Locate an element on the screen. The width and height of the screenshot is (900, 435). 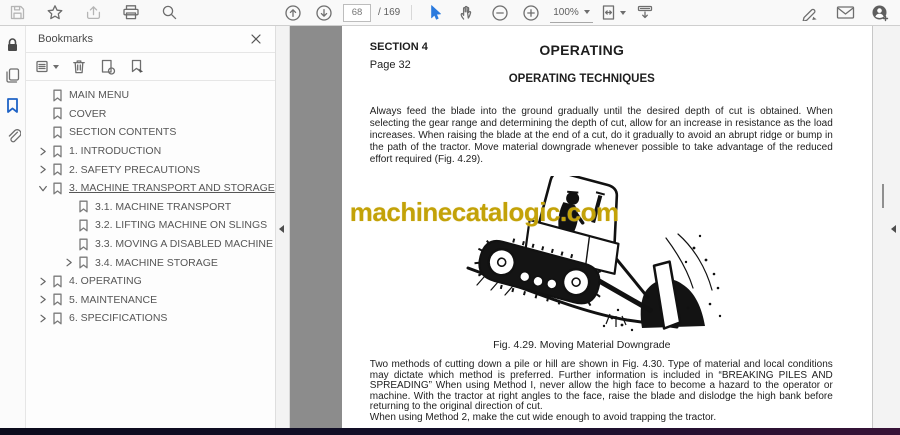
bookmark-item: 5. MAINTENANCE is located at coordinates (150, 300).